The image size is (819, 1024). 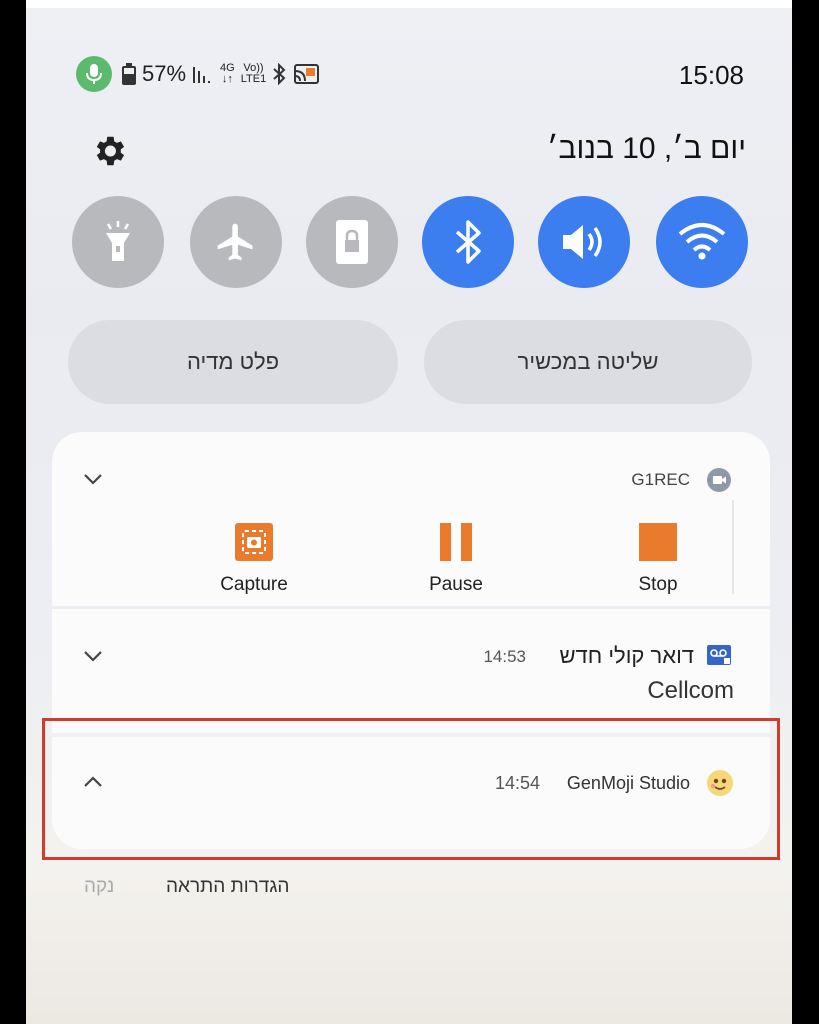 I want to click on tile-sound, so click(x=584, y=242).